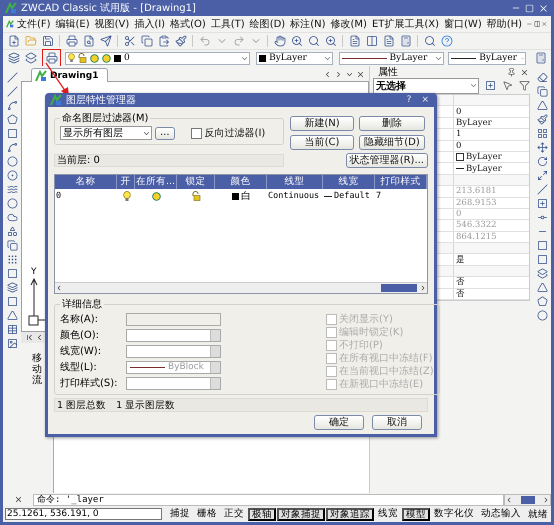  I want to click on table-cell: Continuous, so click(295, 196).